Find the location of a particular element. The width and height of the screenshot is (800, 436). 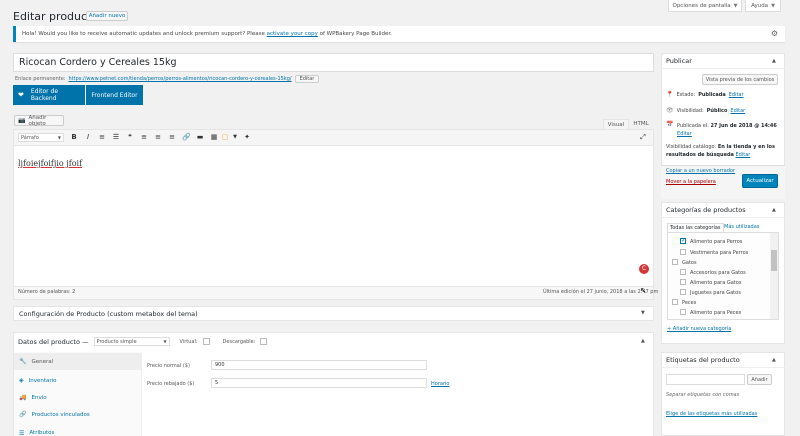

add-category-link: + Añadir nueva categoría is located at coordinates (699, 329).